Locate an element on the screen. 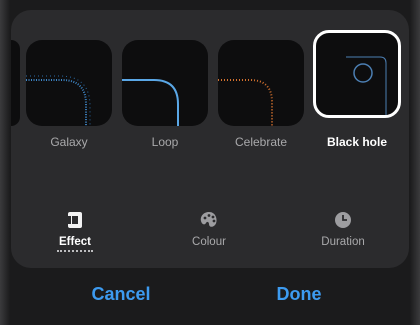 Image resolution: width=420 pixels, height=325 pixels. galaxy-preview-icon is located at coordinates (58, 100).